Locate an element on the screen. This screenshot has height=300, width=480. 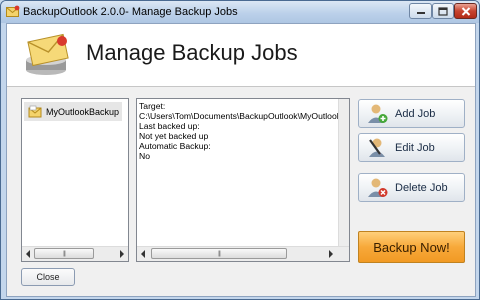
details-last-backed-up-value: Not yet backed up is located at coordinates (174, 136).